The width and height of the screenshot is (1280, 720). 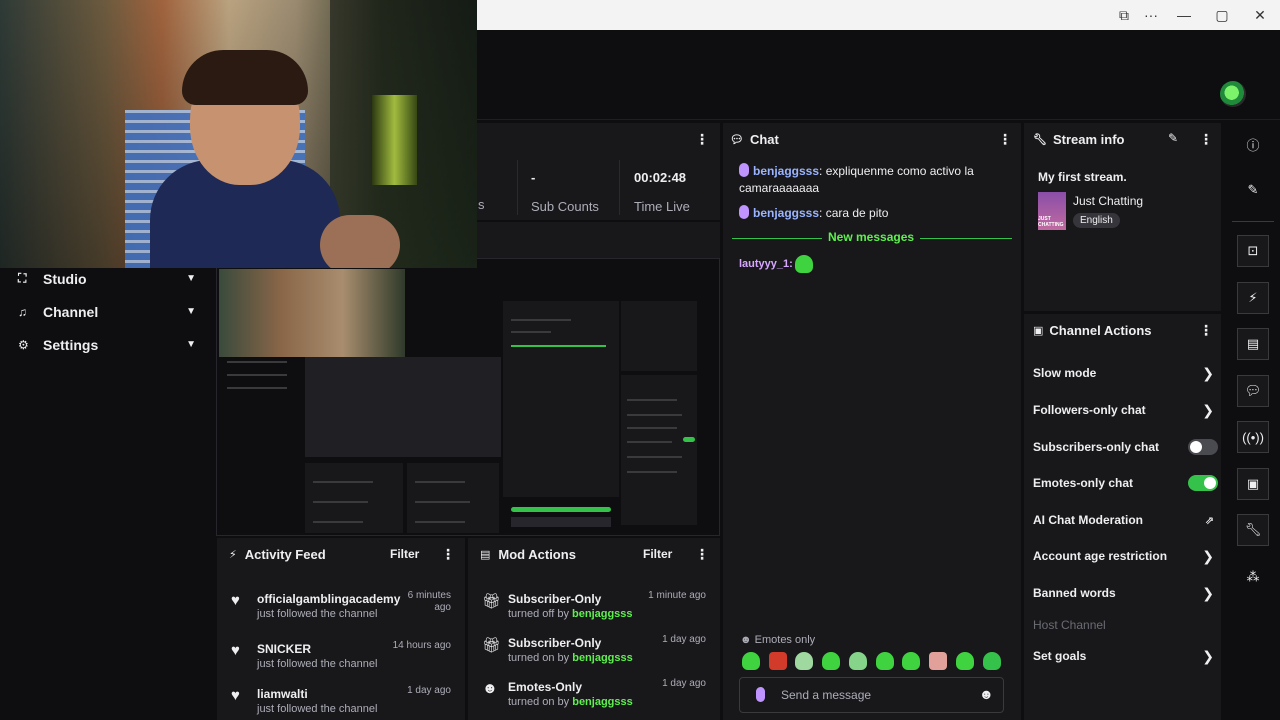 I want to click on category-thumbnail: JUST CHATTING, so click(x=1052, y=211).